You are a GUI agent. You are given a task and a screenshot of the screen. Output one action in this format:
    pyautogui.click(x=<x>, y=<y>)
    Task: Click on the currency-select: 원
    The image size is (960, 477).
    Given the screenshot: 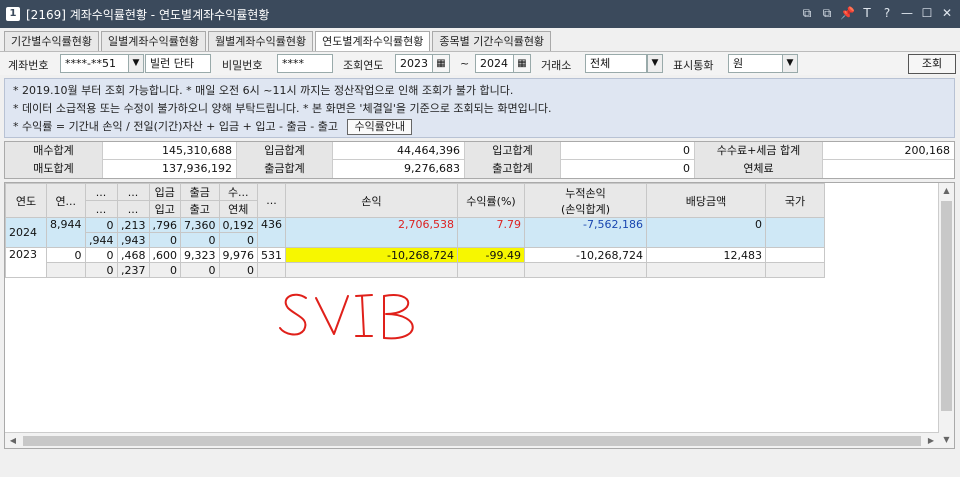 What is the action you would take?
    pyautogui.click(x=755, y=63)
    